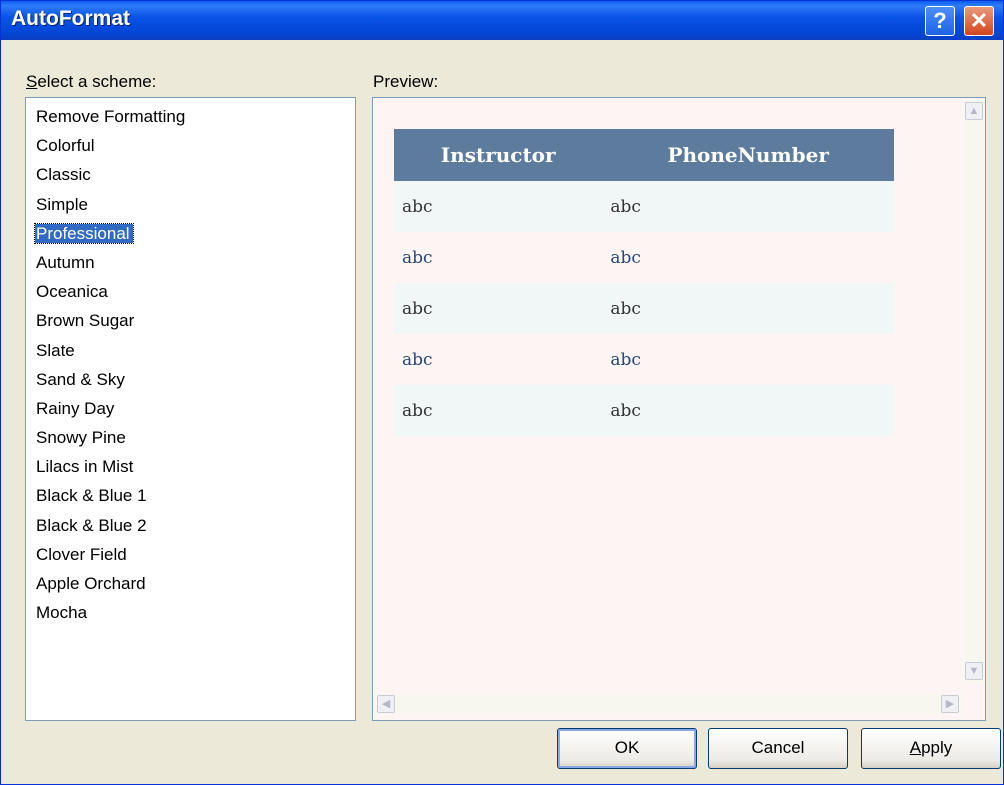 Image resolution: width=1004 pixels, height=785 pixels. What do you see at coordinates (406, 81) in the screenshot?
I see `preview-label: Preview:` at bounding box center [406, 81].